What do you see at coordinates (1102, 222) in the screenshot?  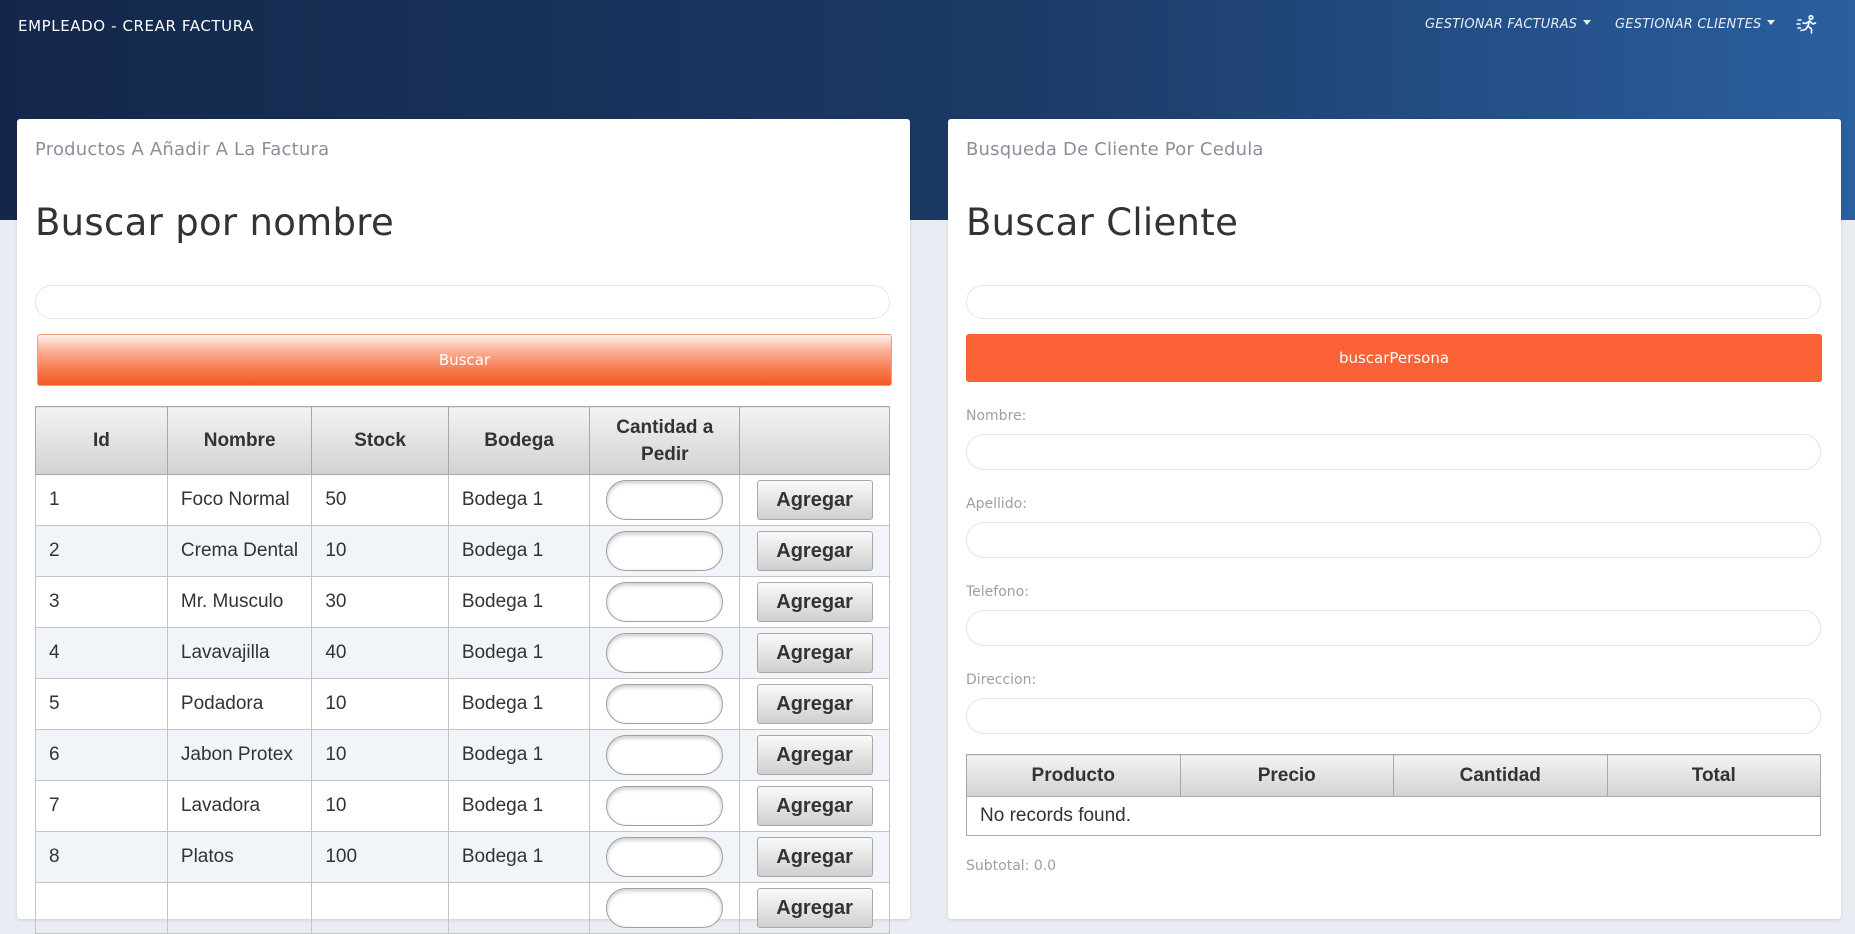 I see `client-search-heading: Buscar Cliente` at bounding box center [1102, 222].